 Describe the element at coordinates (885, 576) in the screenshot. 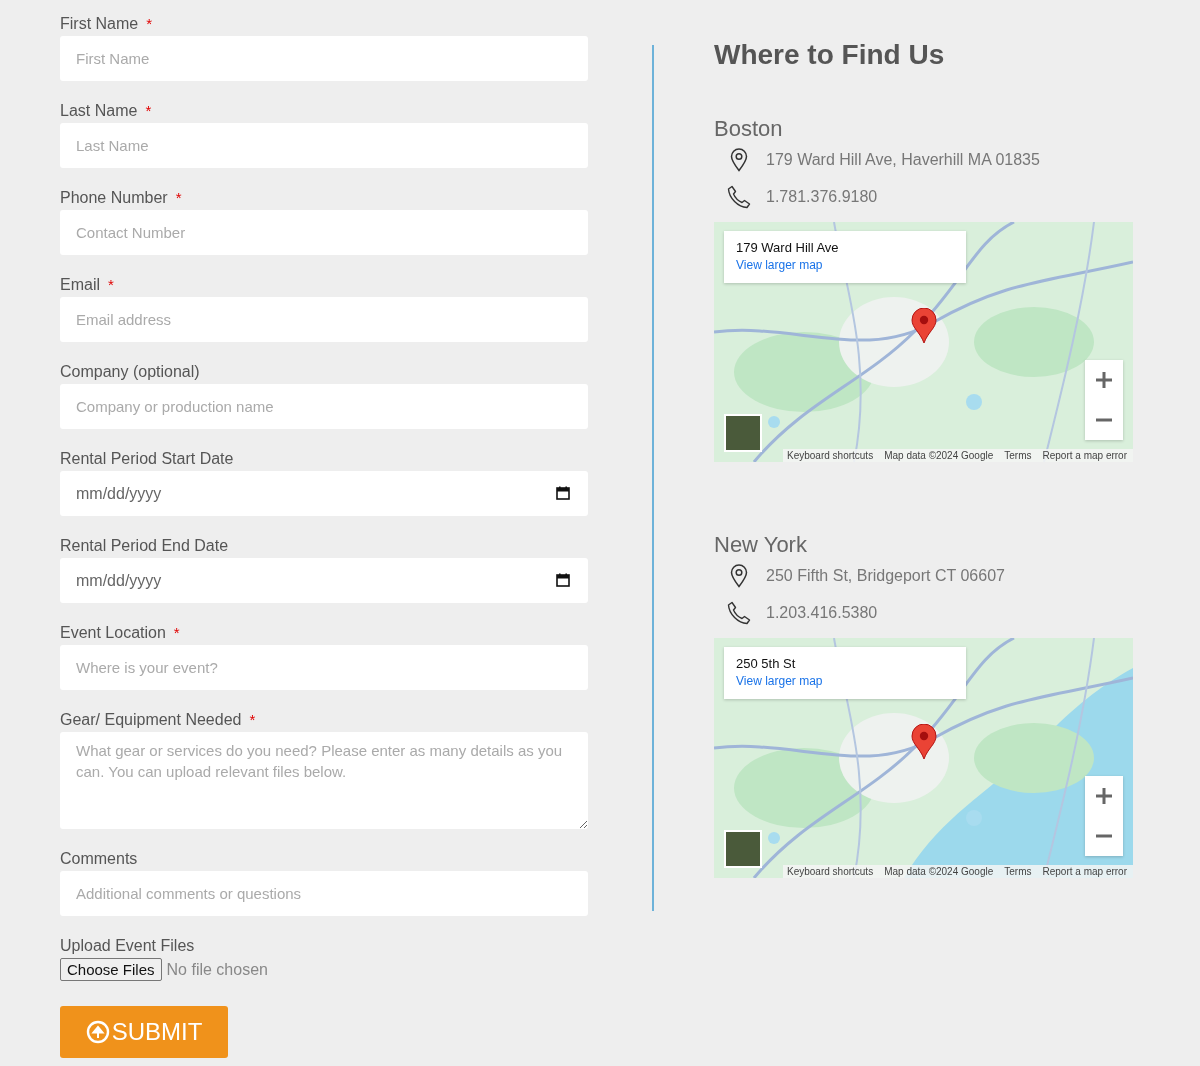

I see `address-text: 250 Fifth St, Bridgeport CT 06607` at that location.